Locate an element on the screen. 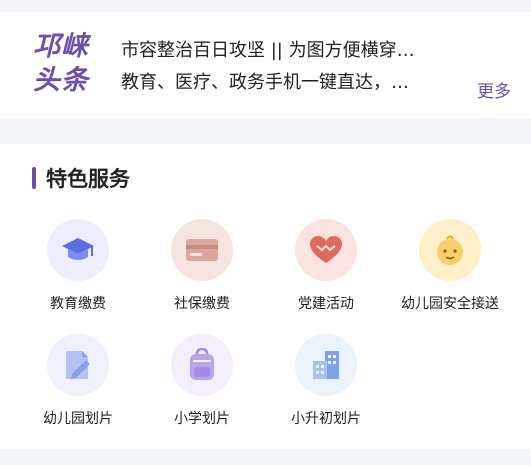 Image resolution: width=531 pixels, height=465 pixels. heart-icon is located at coordinates (326, 249).